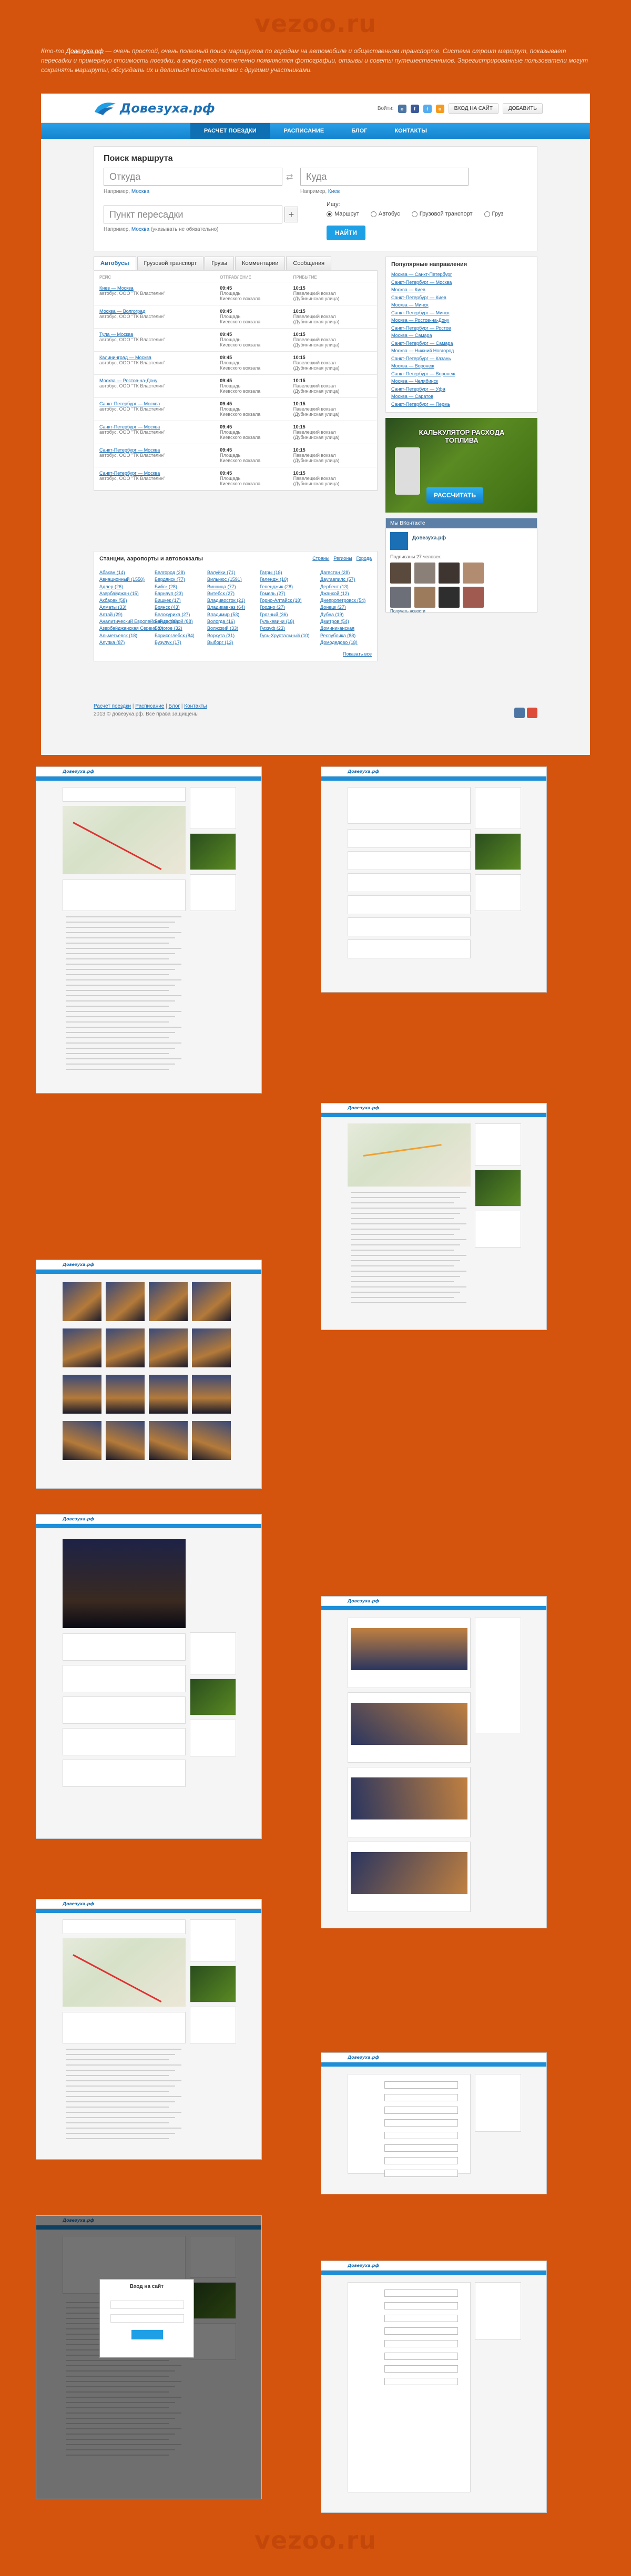 The height and width of the screenshot is (2576, 631). I want to click on station-link: Гелендж (10), so click(285, 579).